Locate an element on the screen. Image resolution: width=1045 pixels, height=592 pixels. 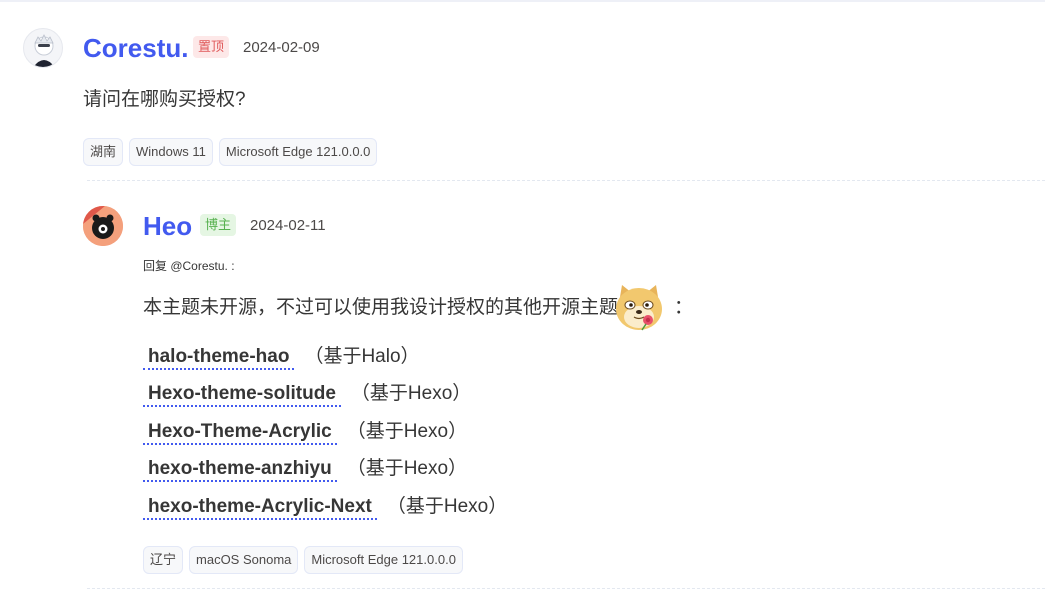
reply-meta-tags: 辽宁 macOS Sonoma Microsoft Edge 121.0.0.0 is located at coordinates (303, 560).